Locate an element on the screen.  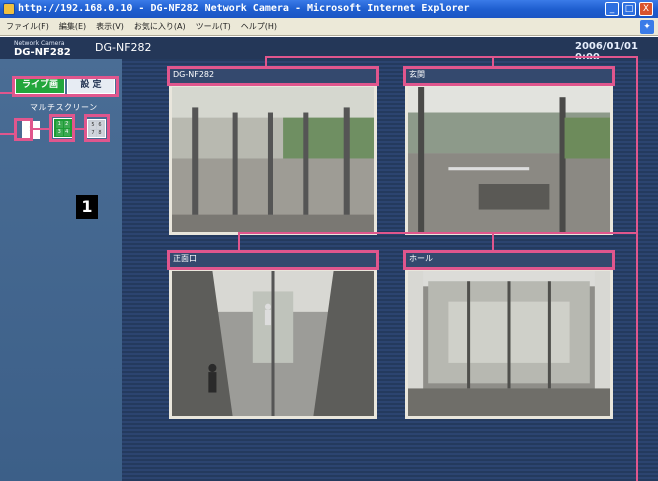
camera-panel: 正面口 is located at coordinates (273, 335).